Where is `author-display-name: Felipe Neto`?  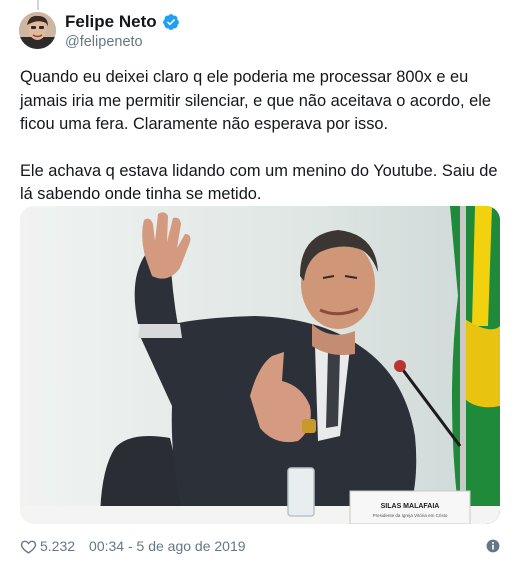 author-display-name: Felipe Neto is located at coordinates (111, 21).